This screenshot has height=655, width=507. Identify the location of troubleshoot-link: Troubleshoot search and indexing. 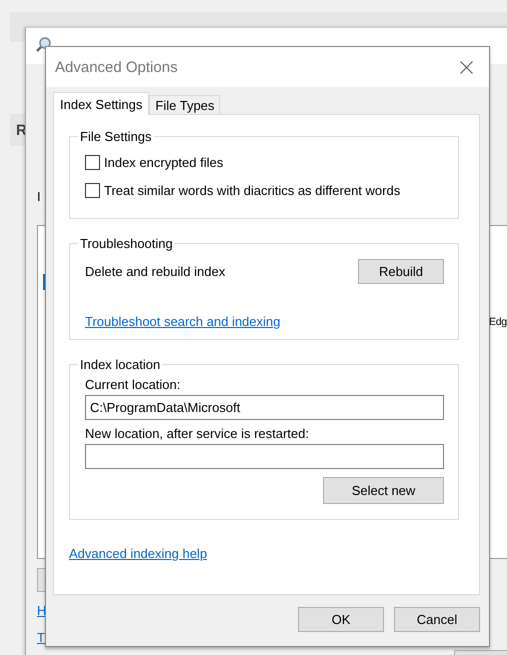
(182, 321).